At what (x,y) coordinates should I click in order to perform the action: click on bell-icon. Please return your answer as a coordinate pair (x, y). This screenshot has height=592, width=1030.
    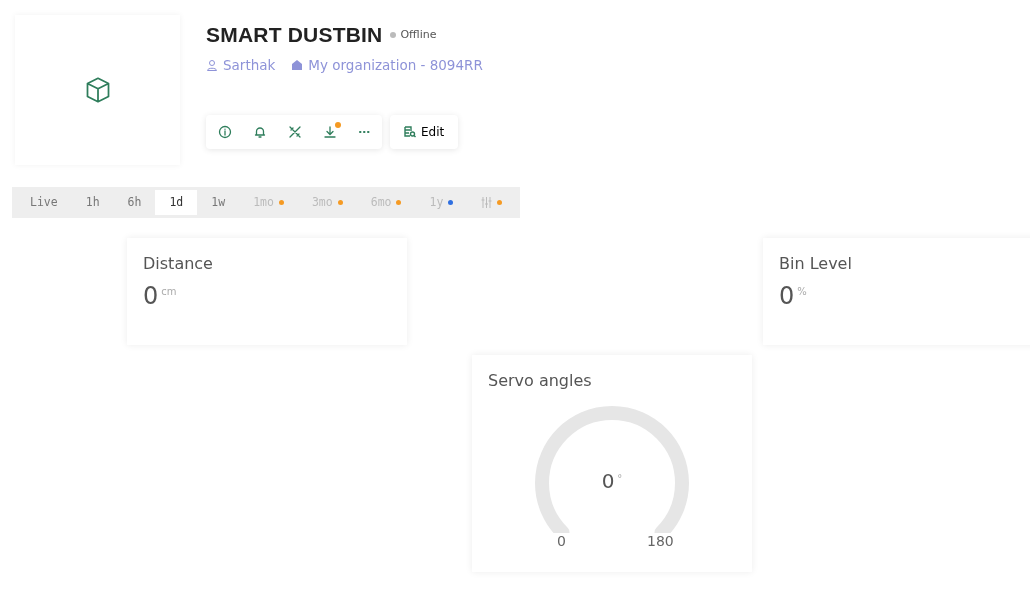
    Looking at the image, I should click on (260, 131).